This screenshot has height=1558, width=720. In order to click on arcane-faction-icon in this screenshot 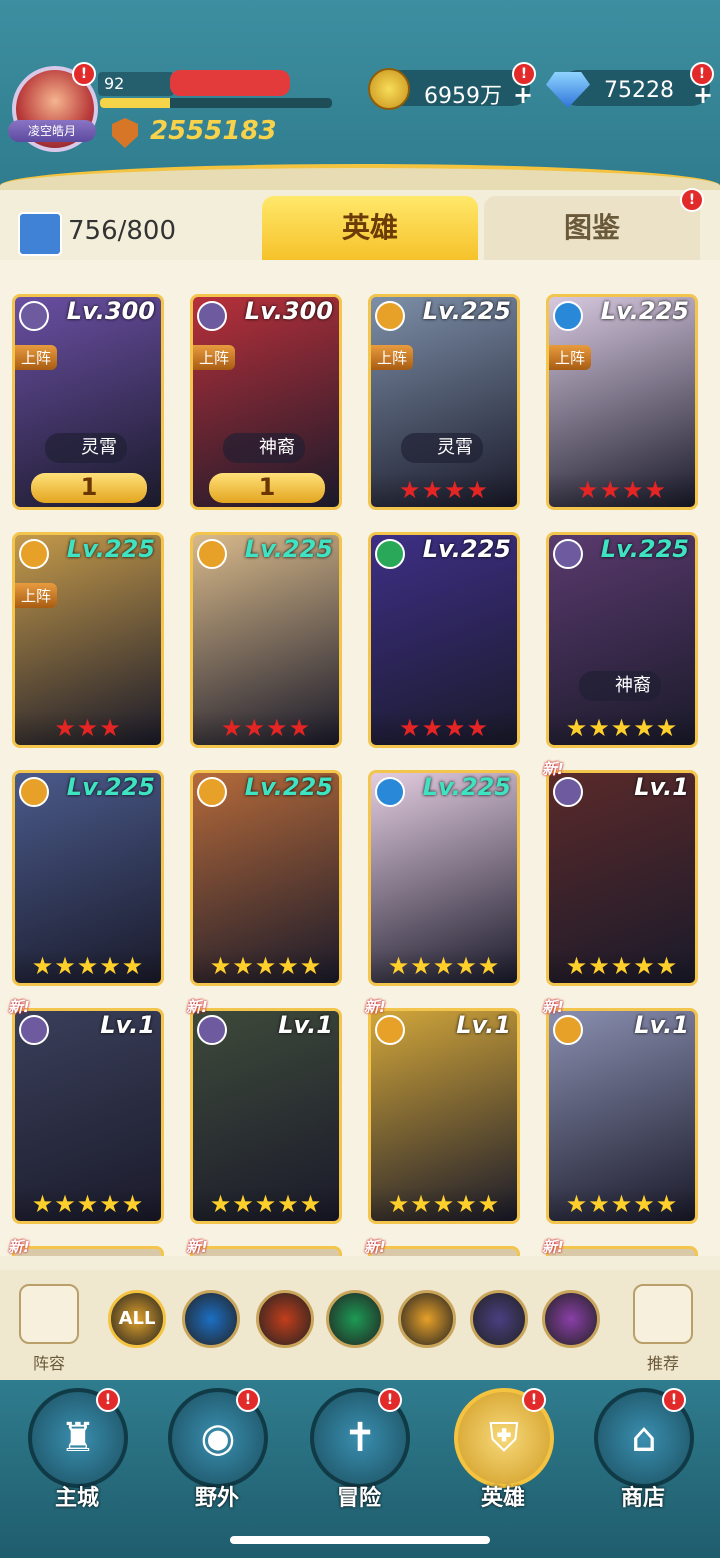, I will do `click(571, 1319)`.